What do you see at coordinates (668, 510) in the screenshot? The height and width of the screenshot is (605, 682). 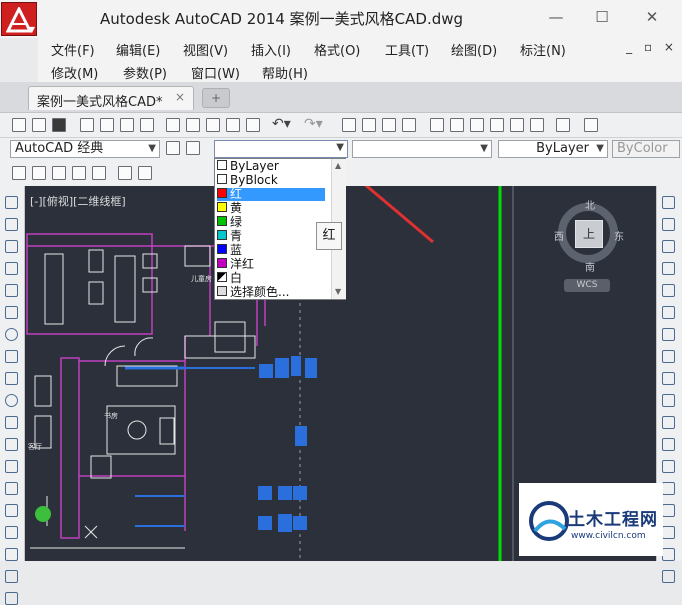 I see `chamfer-icon` at bounding box center [668, 510].